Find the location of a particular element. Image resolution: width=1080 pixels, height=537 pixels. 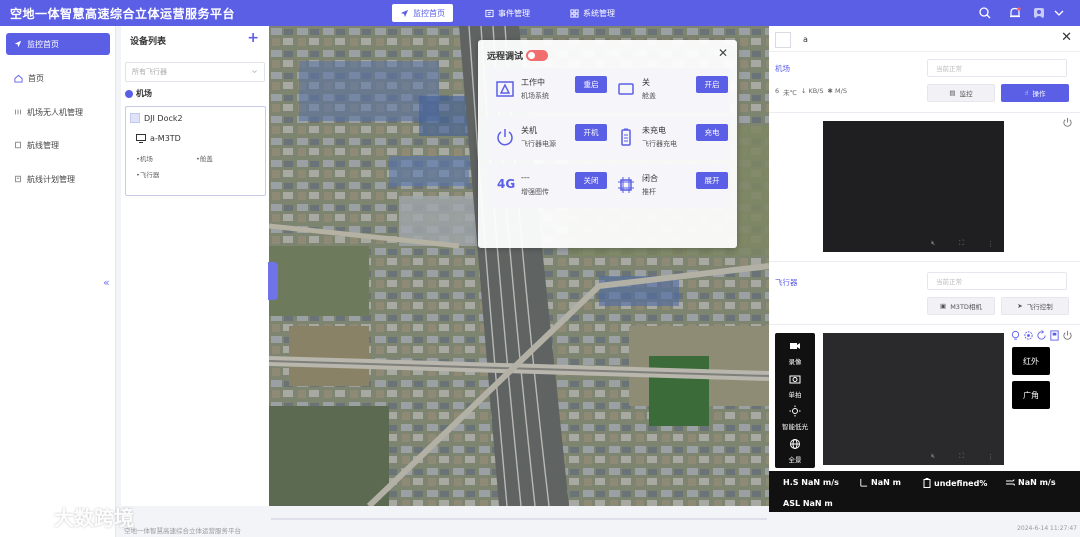

card-aircraft-charge: 未充电 飞行器充电 充电 is located at coordinates (669, 138).